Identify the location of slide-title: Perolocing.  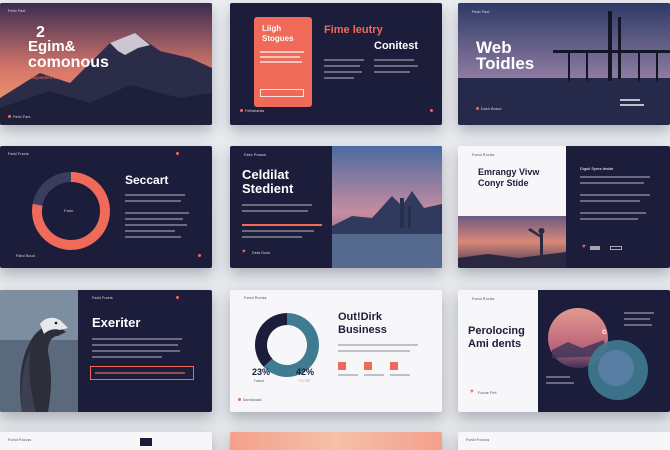
(496, 331).